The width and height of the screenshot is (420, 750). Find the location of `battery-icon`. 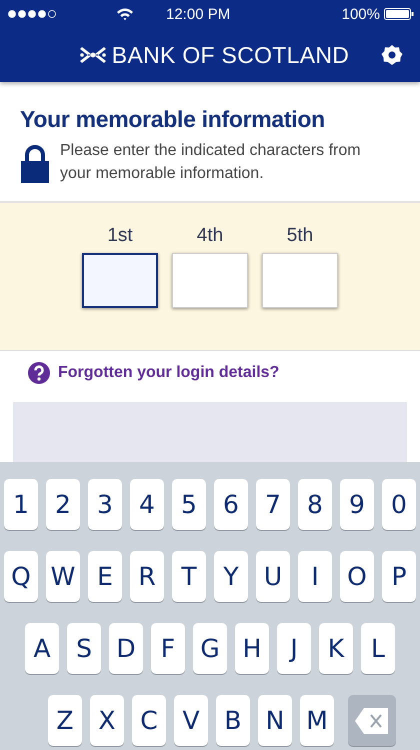

battery-icon is located at coordinates (399, 14).